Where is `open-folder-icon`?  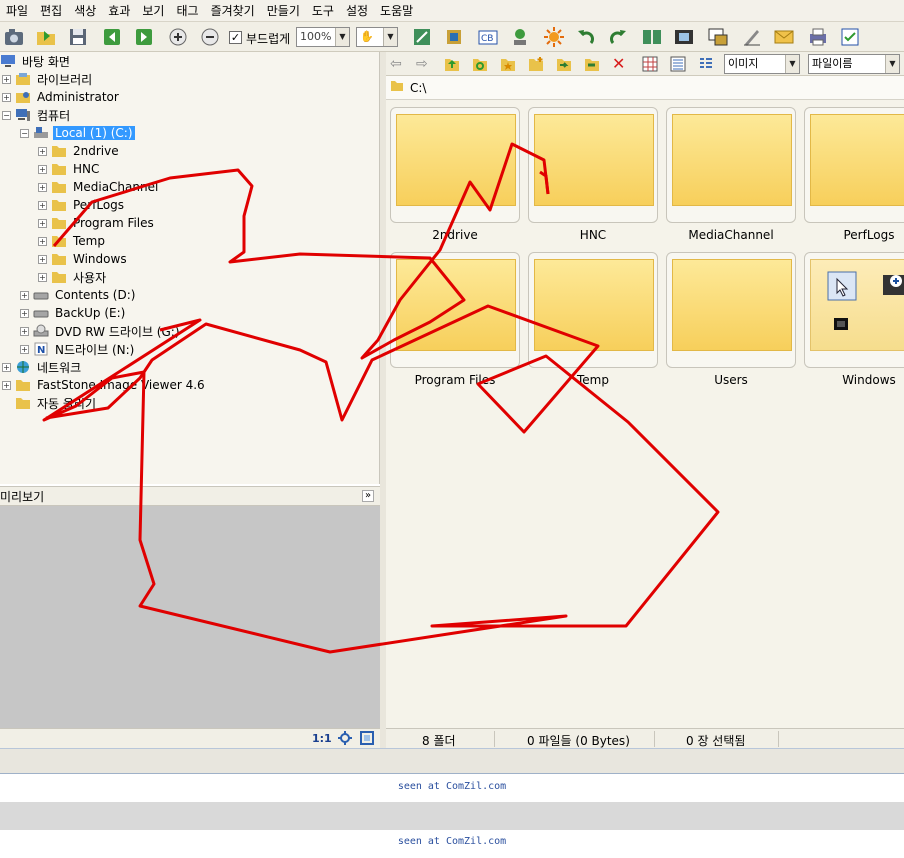
open-folder-icon is located at coordinates (46, 37).